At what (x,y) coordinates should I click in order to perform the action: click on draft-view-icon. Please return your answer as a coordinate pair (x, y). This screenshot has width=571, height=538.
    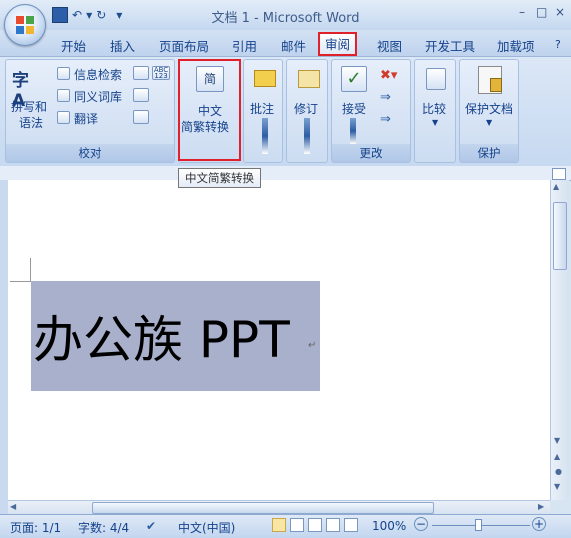
    Looking at the image, I should click on (351, 525).